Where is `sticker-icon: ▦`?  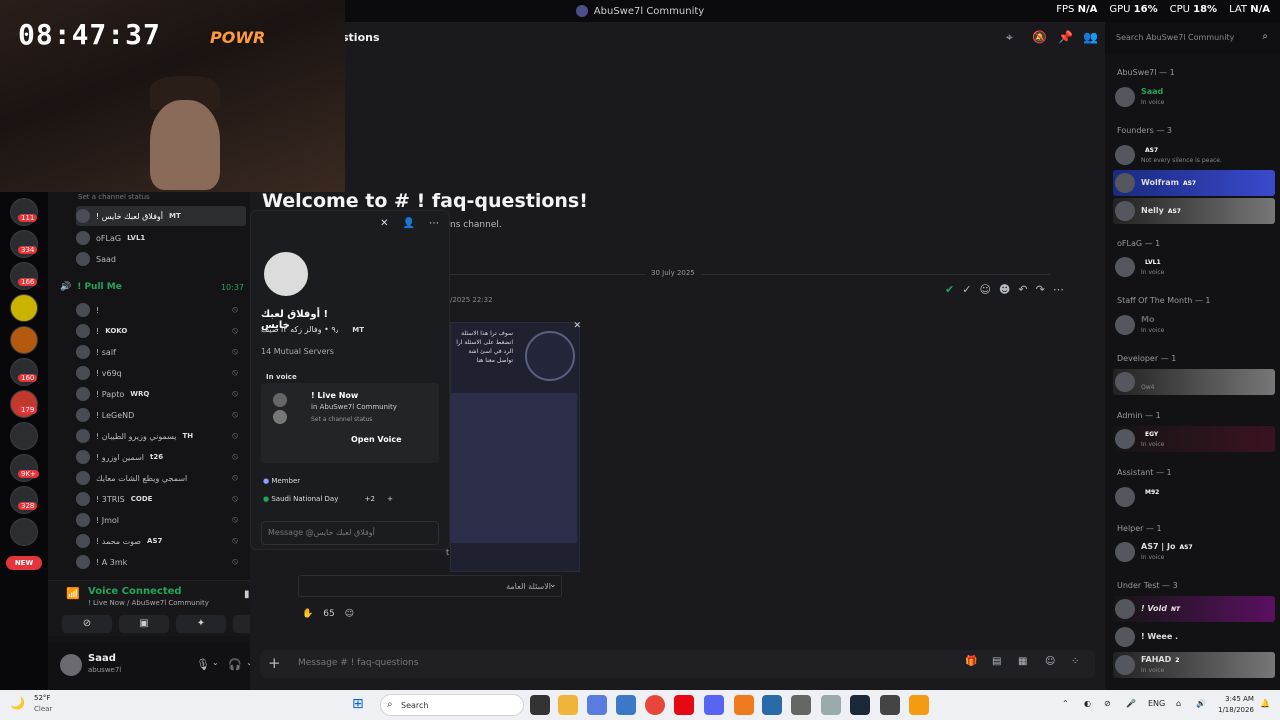
sticker-icon: ▦ is located at coordinates (1022, 661).